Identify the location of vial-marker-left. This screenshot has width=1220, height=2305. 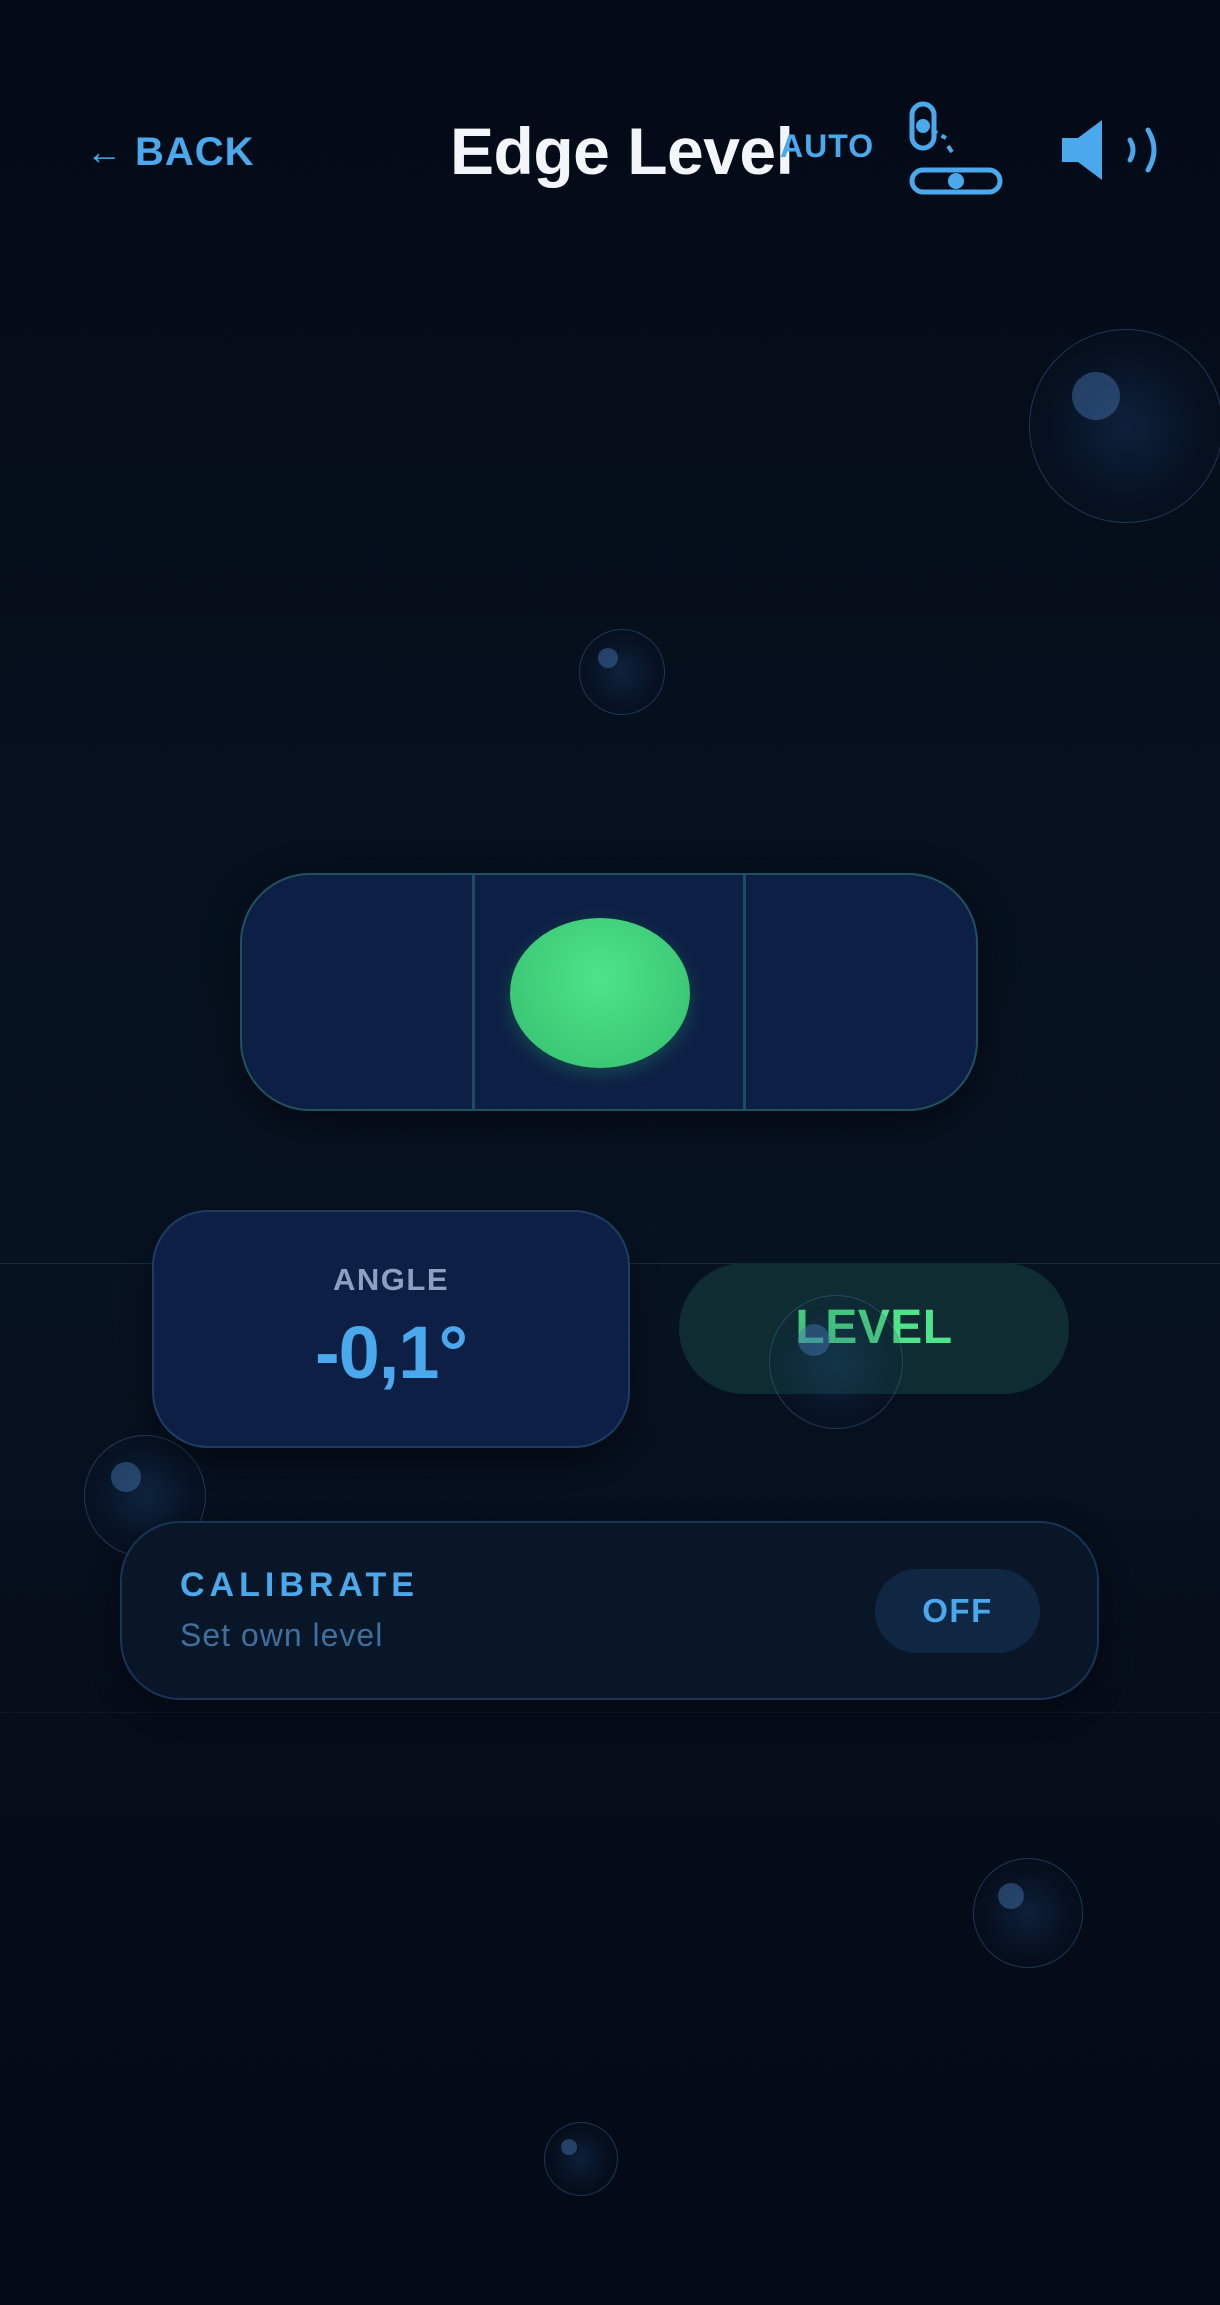
(473, 992).